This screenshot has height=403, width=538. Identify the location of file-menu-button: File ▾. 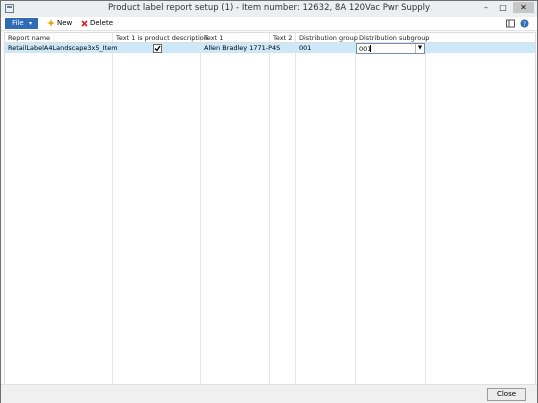
(21, 23).